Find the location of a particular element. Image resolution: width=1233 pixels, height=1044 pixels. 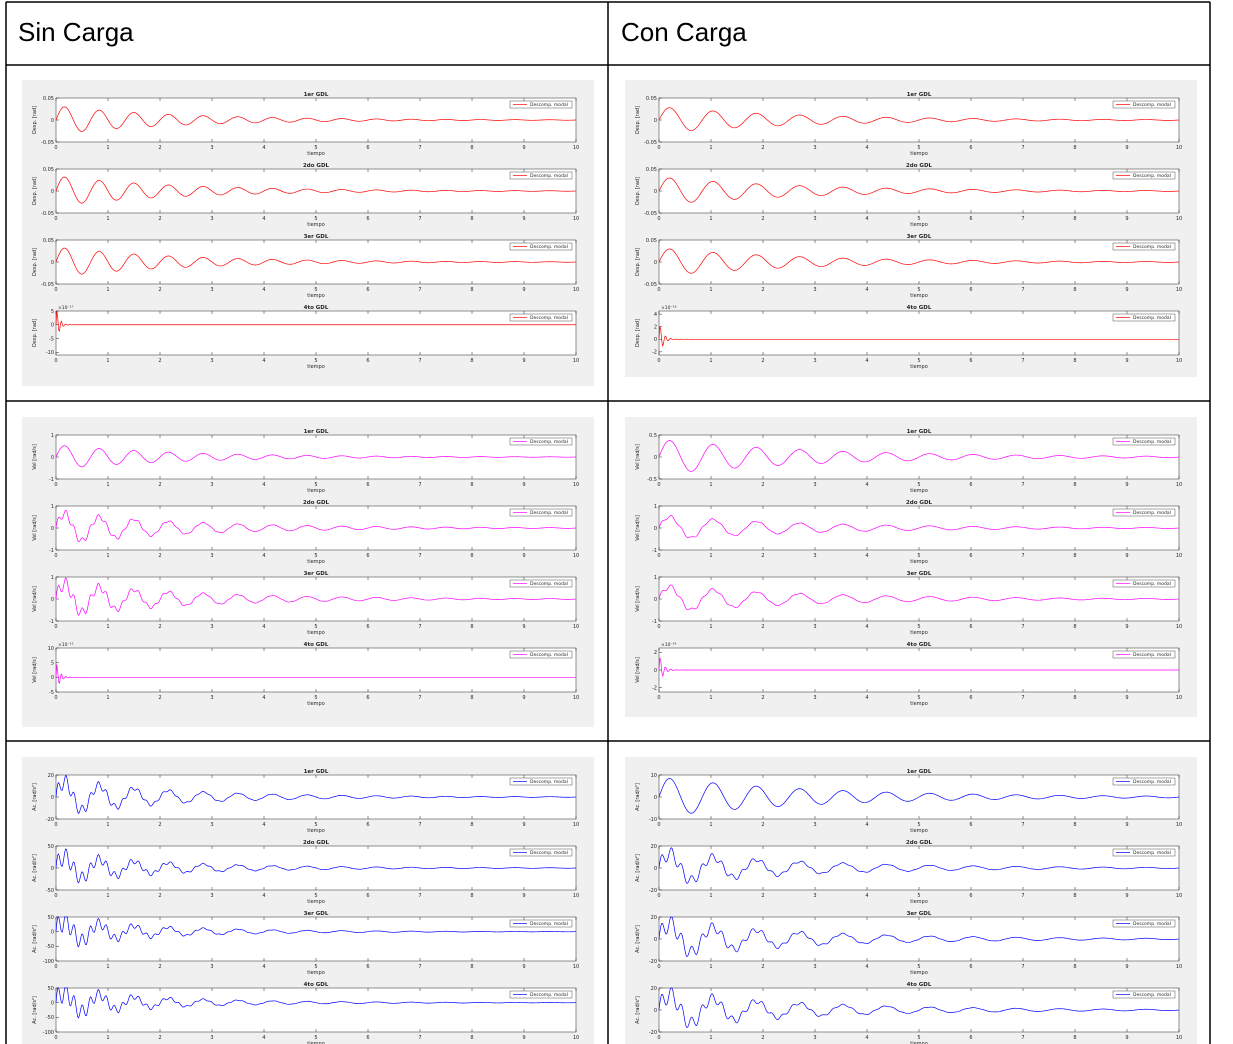

subplot-title: 1er GDL is located at coordinates (919, 432).